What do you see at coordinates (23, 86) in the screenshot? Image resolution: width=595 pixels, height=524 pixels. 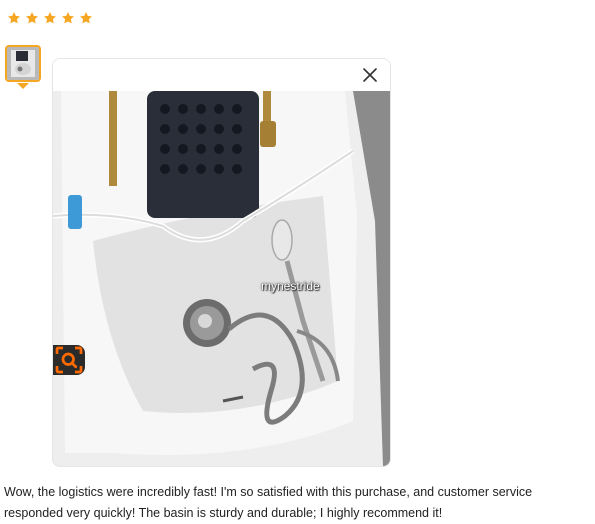 I see `thumbnail-selected-indicator` at bounding box center [23, 86].